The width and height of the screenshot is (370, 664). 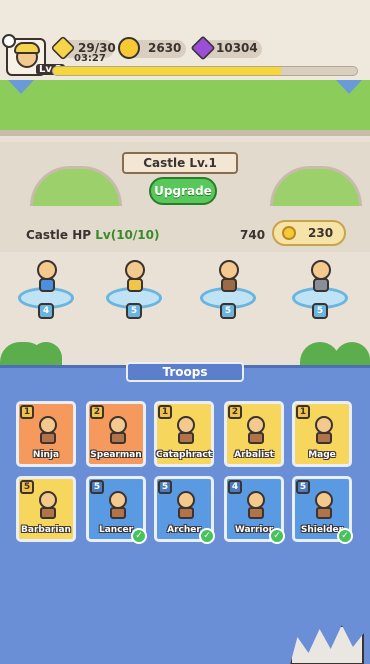 I want to click on troop-name: Mage, so click(x=322, y=455).